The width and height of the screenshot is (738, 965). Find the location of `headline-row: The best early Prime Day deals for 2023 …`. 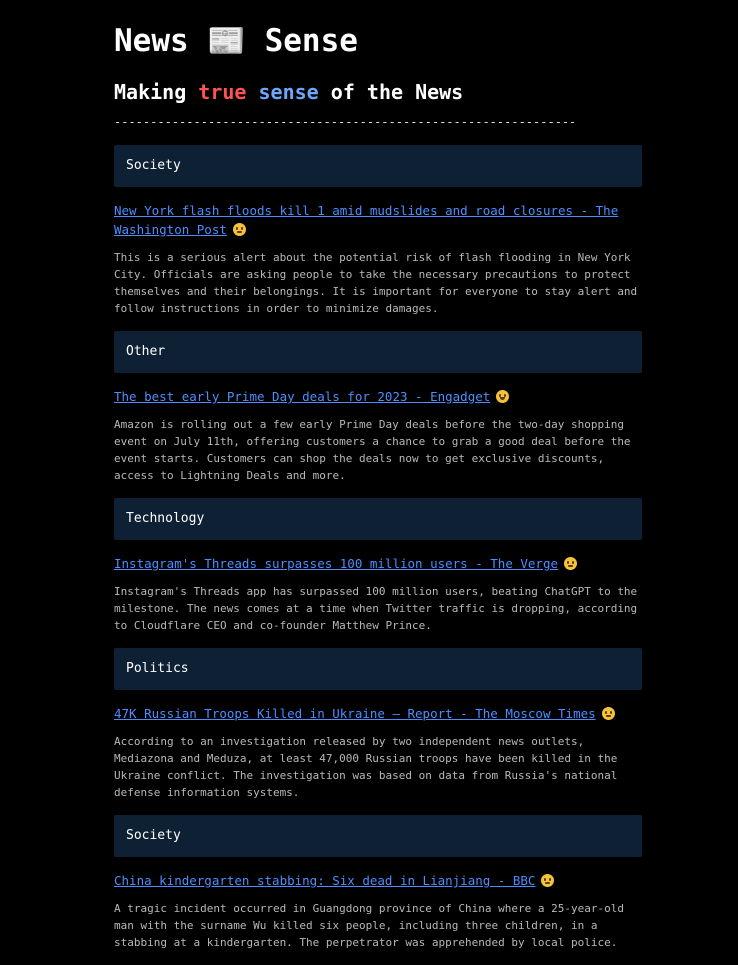

headline-row: The best early Prime Day deals for 2023 … is located at coordinates (378, 396).